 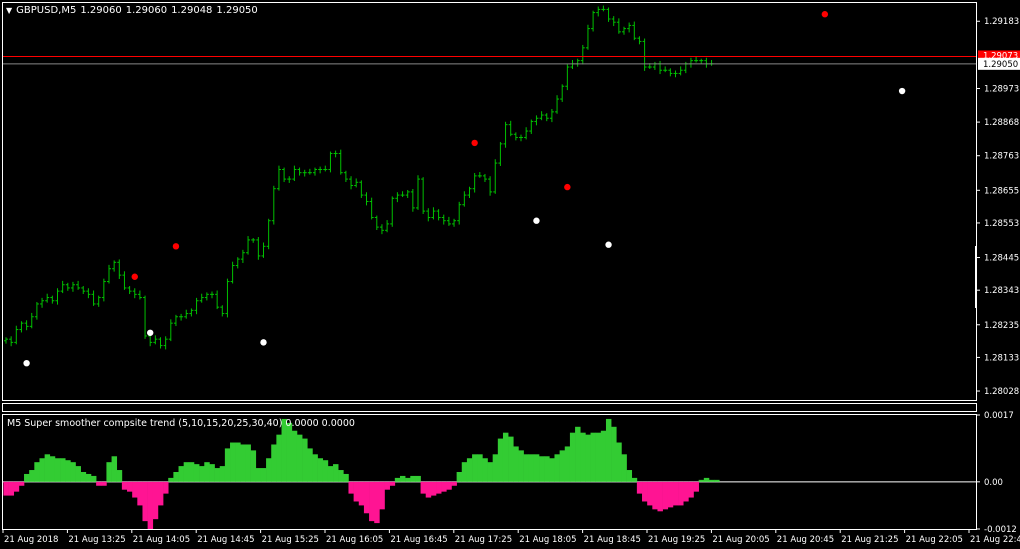 I want to click on price-tick-label: 1.28445, so click(x=1001, y=259).